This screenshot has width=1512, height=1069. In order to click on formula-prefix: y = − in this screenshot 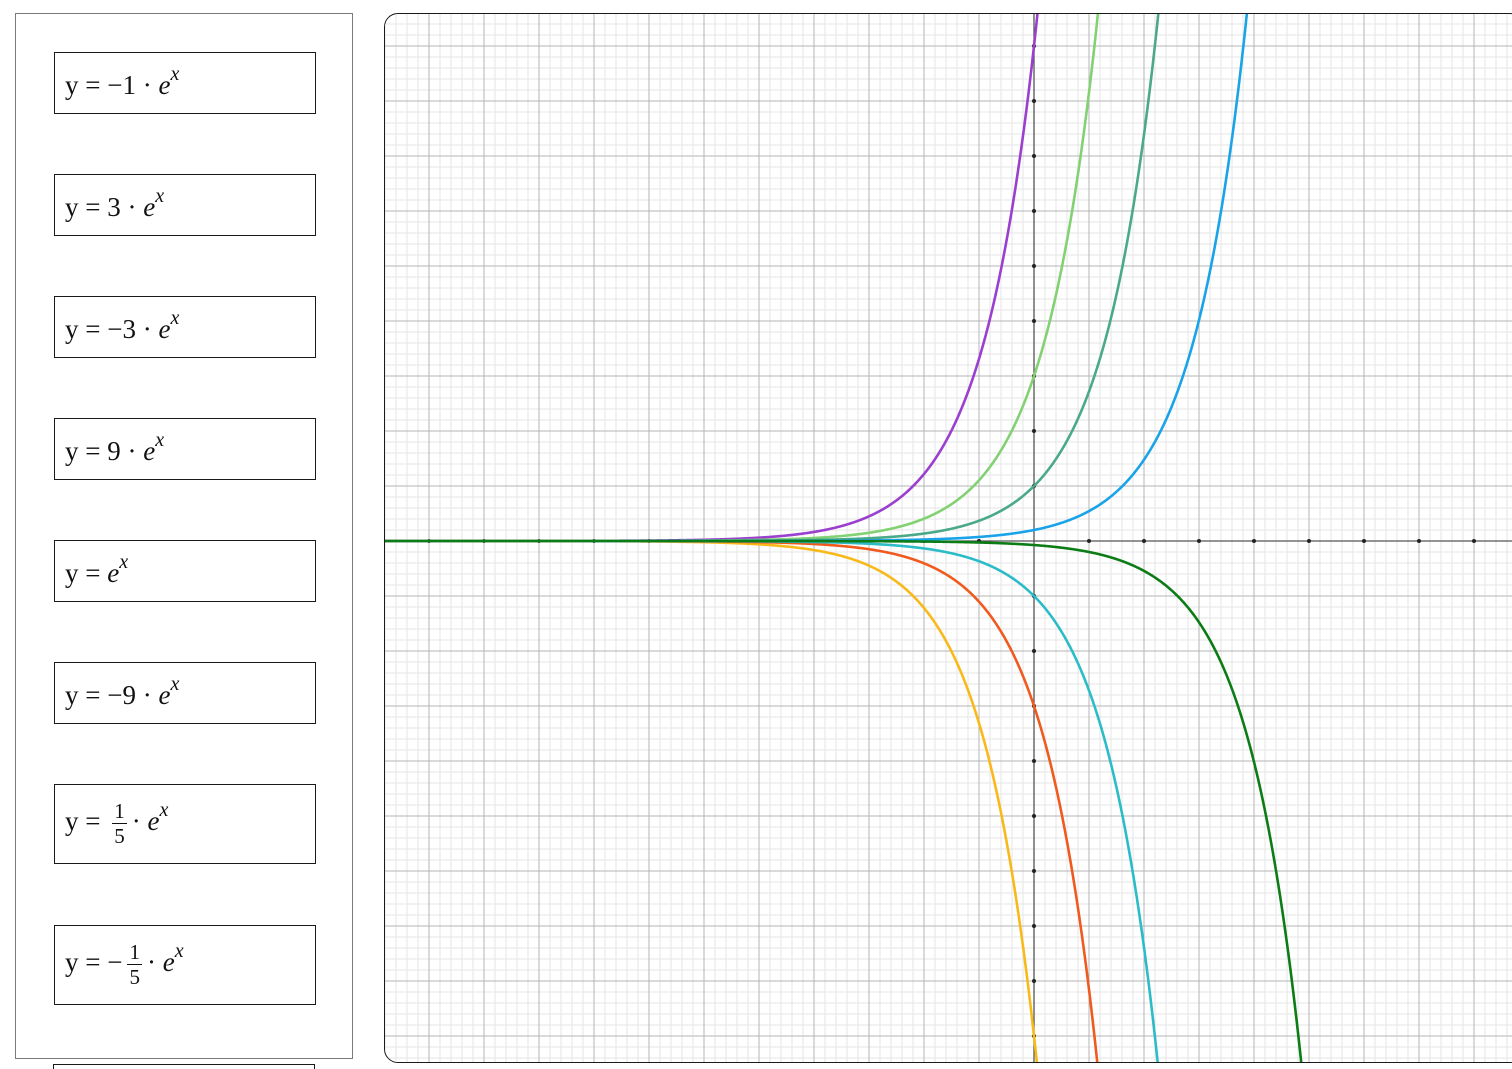, I will do `click(94, 962)`.